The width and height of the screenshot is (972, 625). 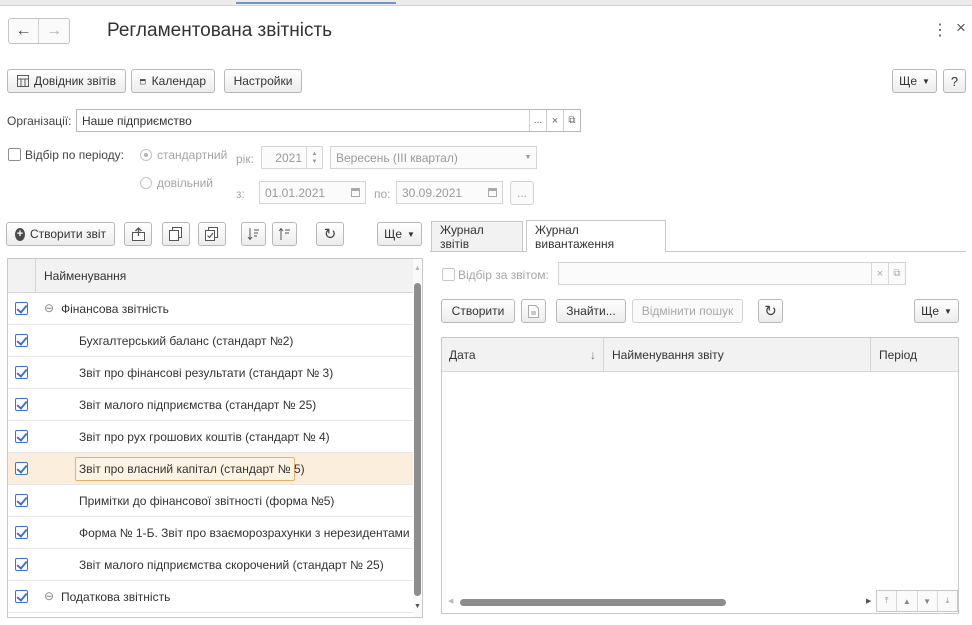 What do you see at coordinates (173, 81) in the screenshot?
I see `calendar-button: Календар` at bounding box center [173, 81].